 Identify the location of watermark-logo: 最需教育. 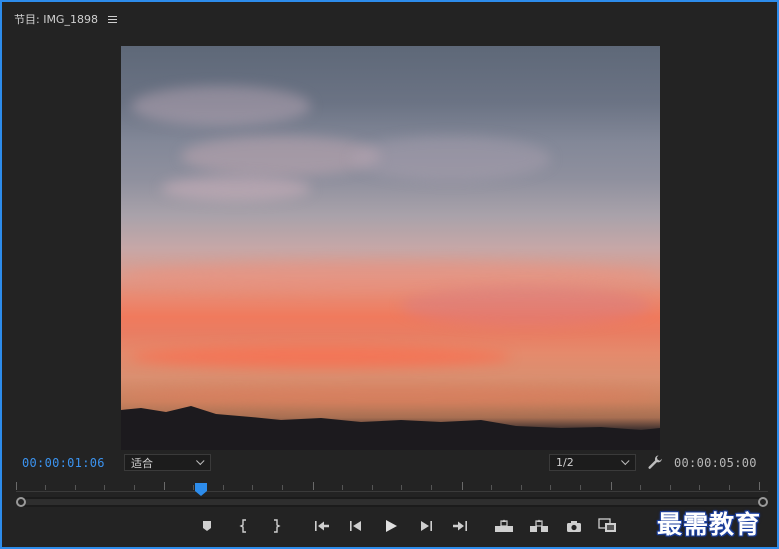
(709, 524).